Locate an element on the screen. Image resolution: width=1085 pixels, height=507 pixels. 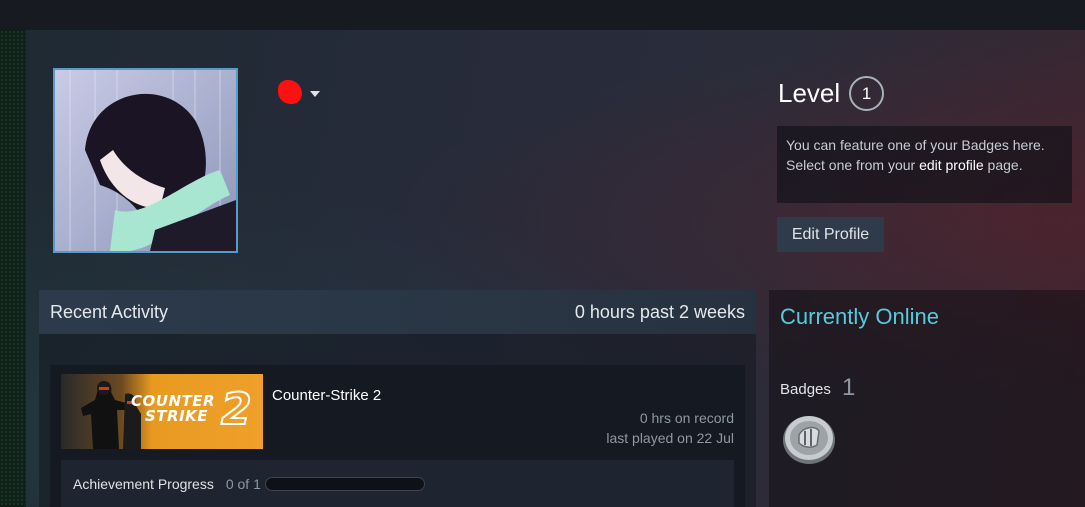
chevron-down-icon is located at coordinates (315, 94).